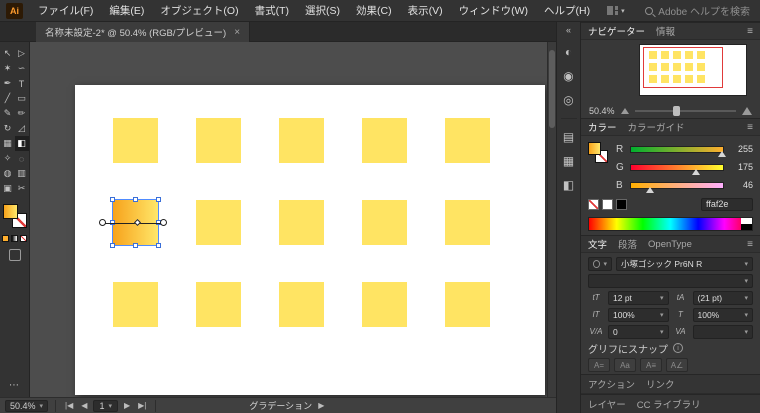 The height and width of the screenshot is (413, 760). Describe the element at coordinates (8, 143) in the screenshot. I see `mesh-tool: ▦` at that location.